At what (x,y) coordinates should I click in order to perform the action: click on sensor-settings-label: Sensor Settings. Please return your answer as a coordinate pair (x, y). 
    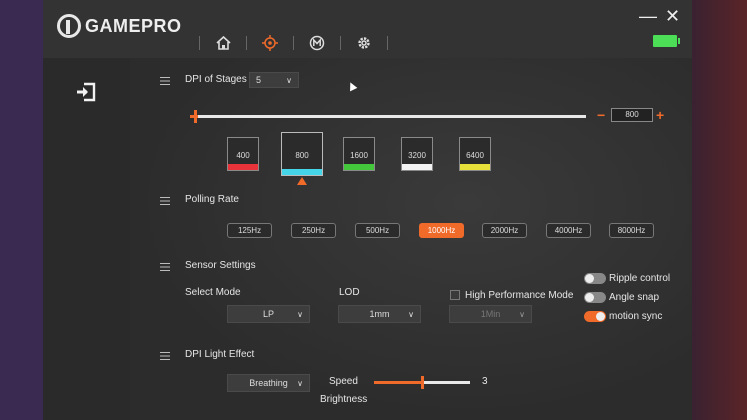
    Looking at the image, I should click on (220, 265).